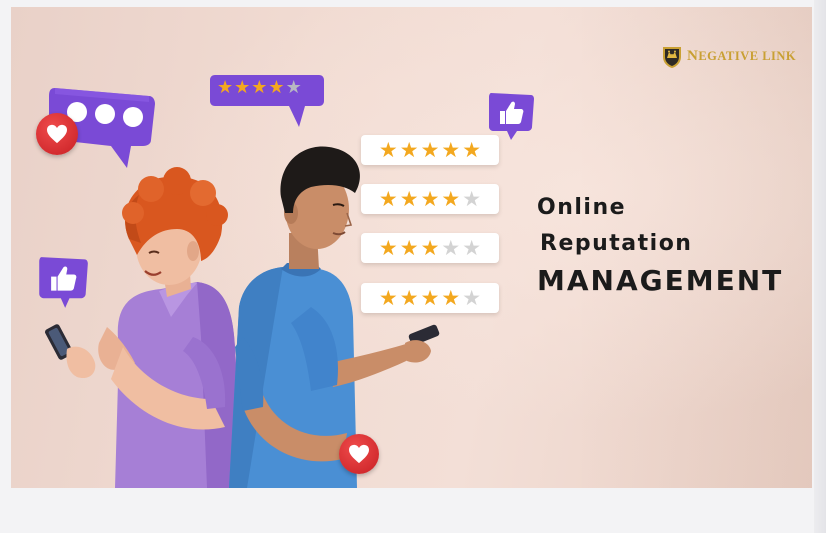 The image size is (826, 533). Describe the element at coordinates (820, 266) in the screenshot. I see `scrollbar-track` at that location.